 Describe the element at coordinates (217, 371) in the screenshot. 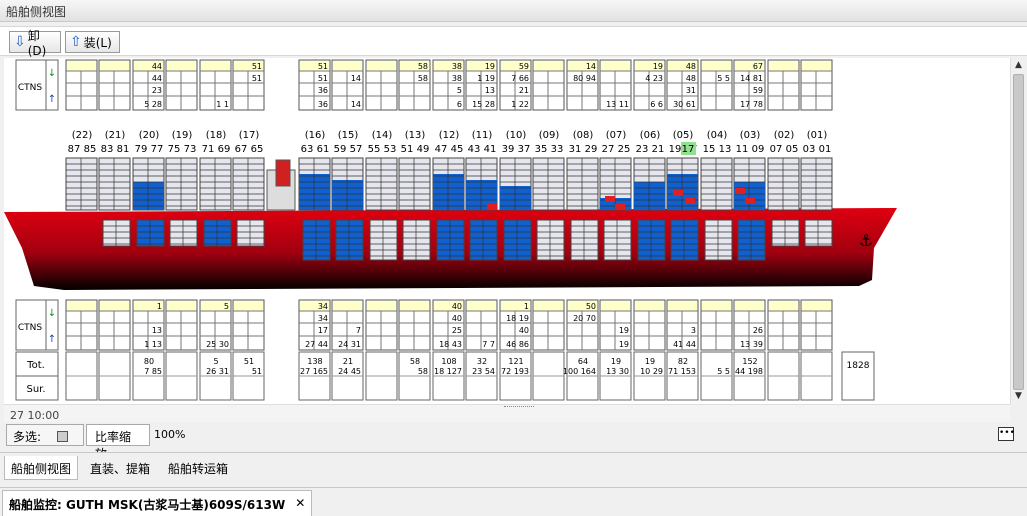

I see `sur-value: 26 31` at that location.